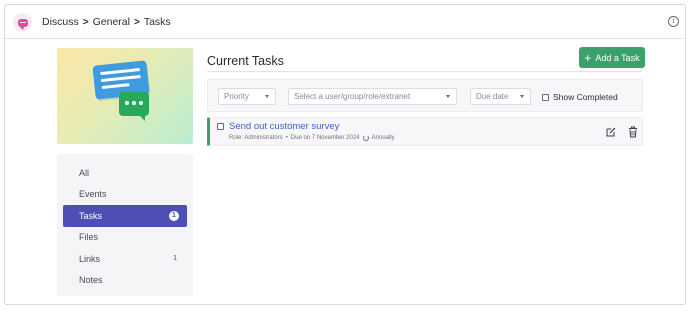  Describe the element at coordinates (424, 71) in the screenshot. I see `divider` at that location.